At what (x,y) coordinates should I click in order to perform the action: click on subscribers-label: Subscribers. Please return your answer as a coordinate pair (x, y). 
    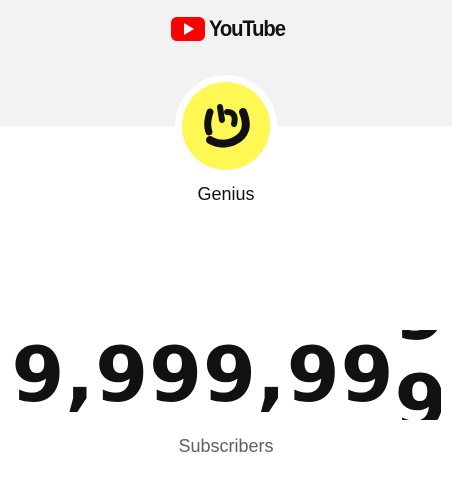
    Looking at the image, I should click on (226, 446).